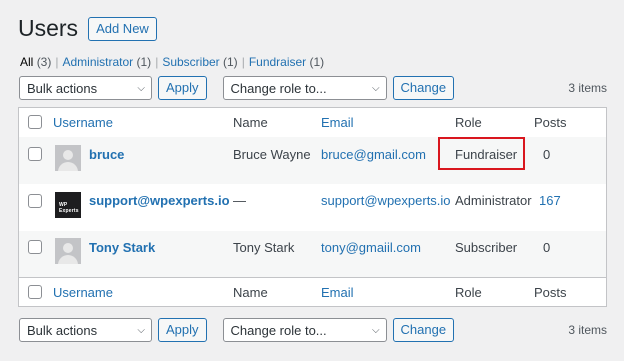 Image resolution: width=624 pixels, height=361 pixels. I want to click on username-link: support@wpexperts.io, so click(159, 200).